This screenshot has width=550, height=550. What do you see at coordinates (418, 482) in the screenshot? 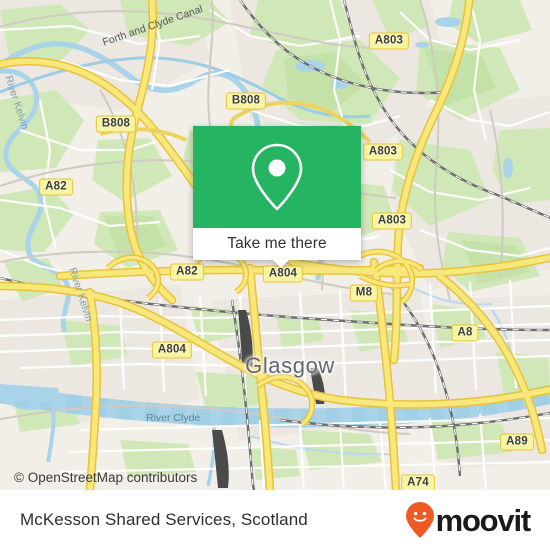
I see `road-shield-a74: A74` at bounding box center [418, 482].